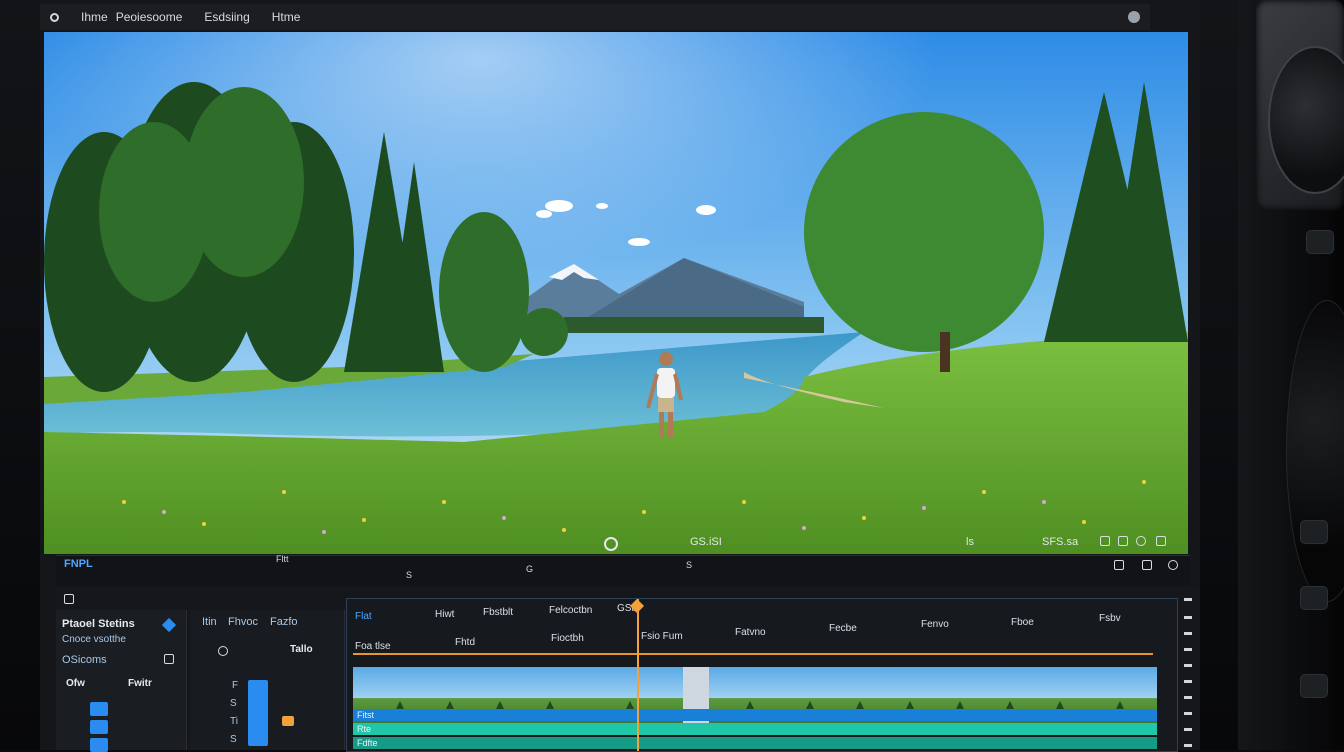 The image size is (1344, 752). Describe the element at coordinates (755, 715) in the screenshot. I see `audio-clip: Fitst` at that location.